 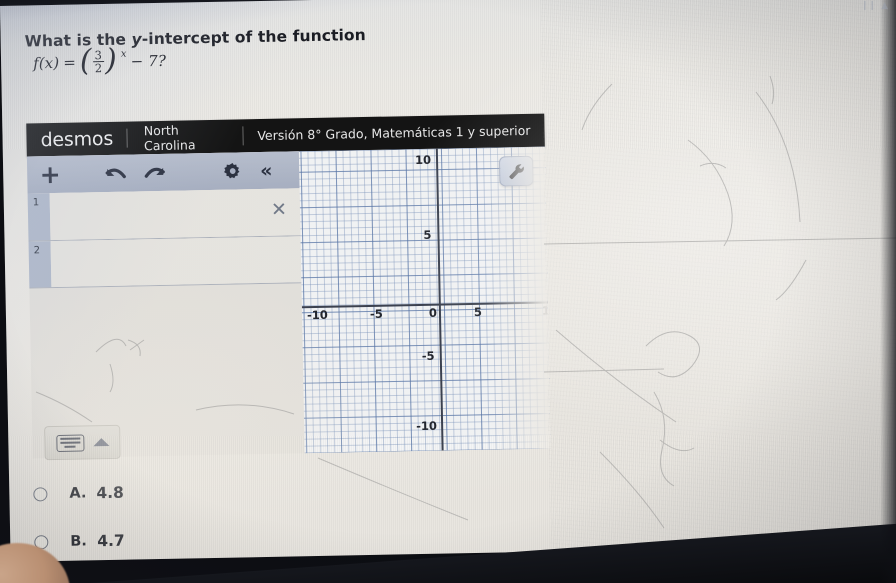 I want to click on answer-choices: A. 4.8 B. 4.7, so click(x=199, y=528).